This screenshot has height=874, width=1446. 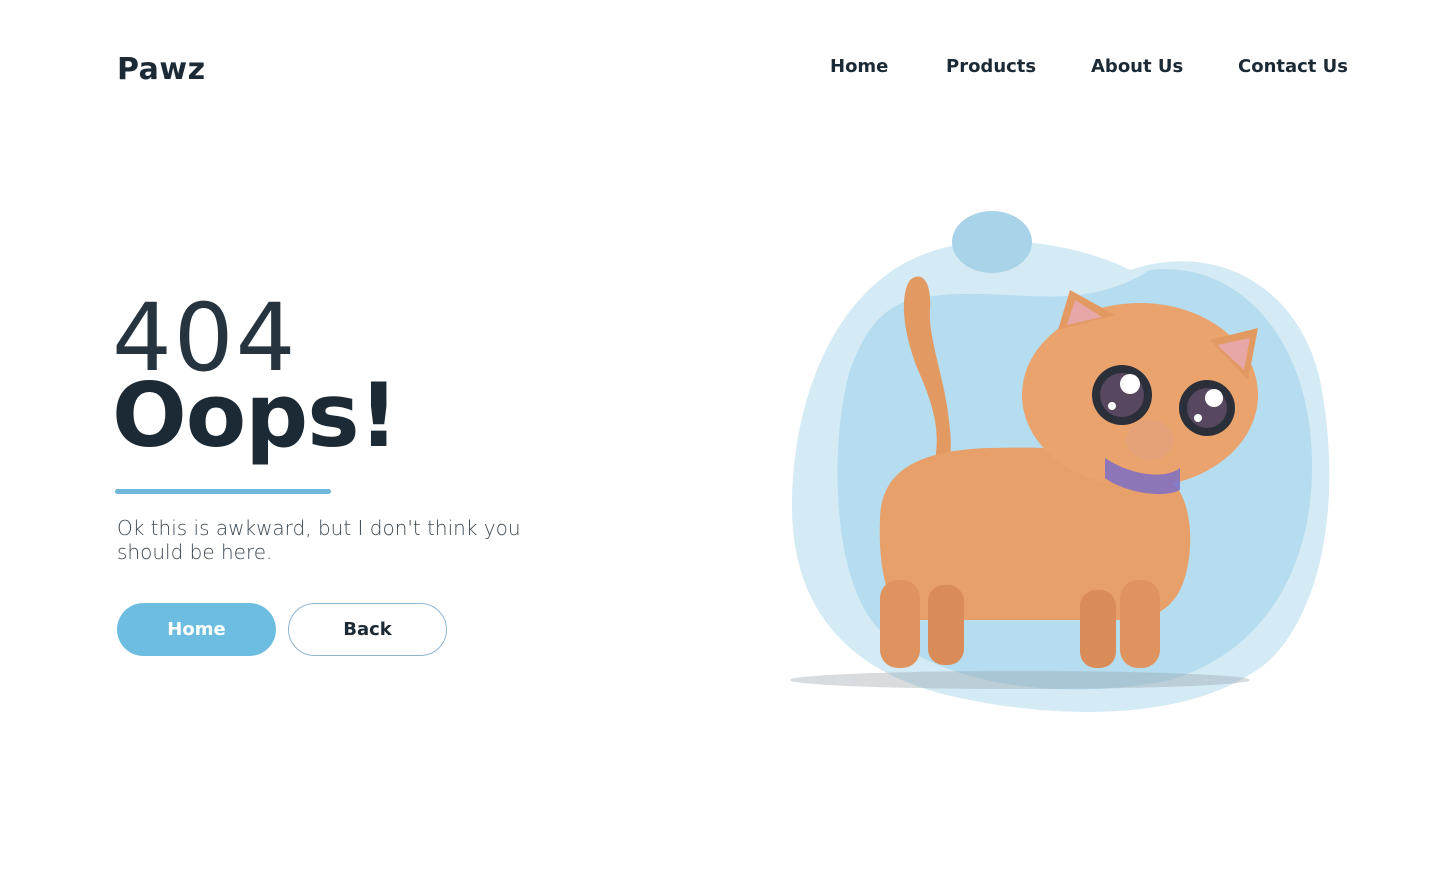 I want to click on nav-link-products: Products, so click(x=991, y=66).